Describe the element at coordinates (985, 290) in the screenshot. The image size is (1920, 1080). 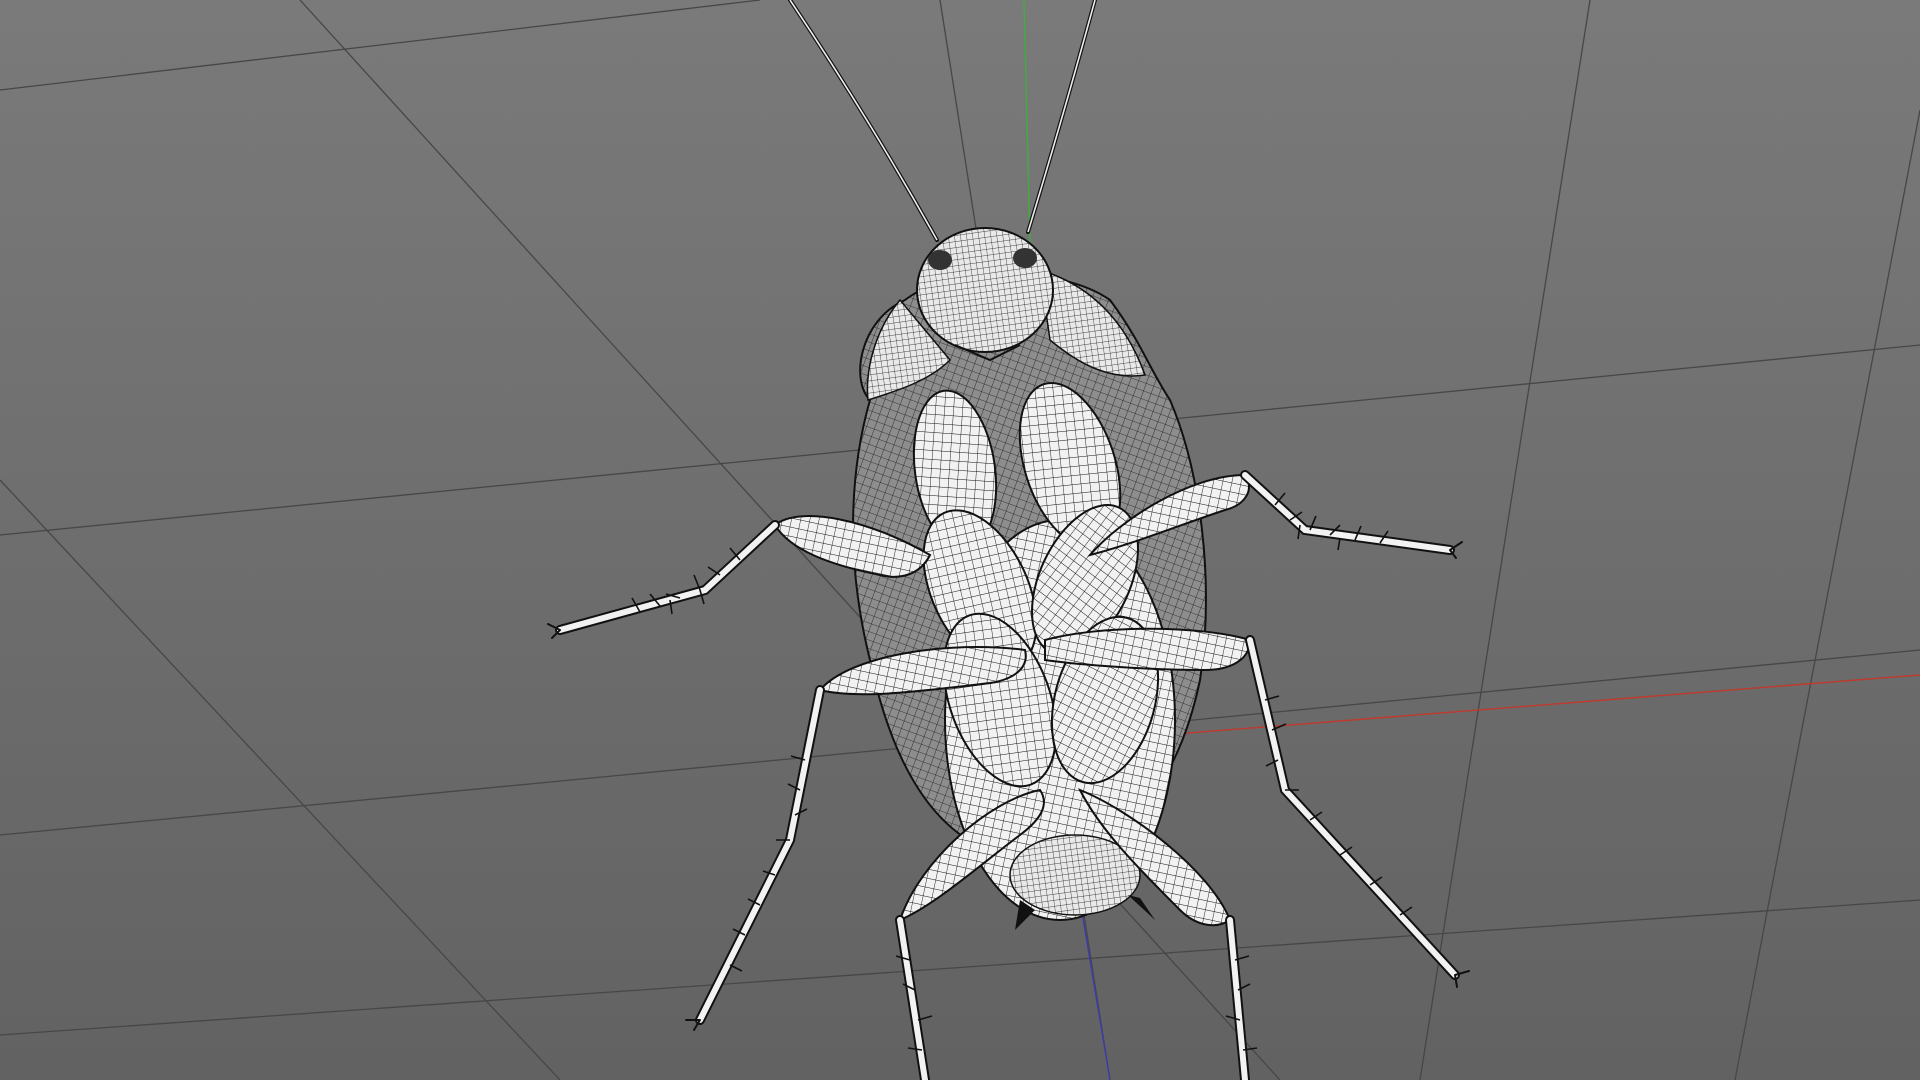
I see `head` at that location.